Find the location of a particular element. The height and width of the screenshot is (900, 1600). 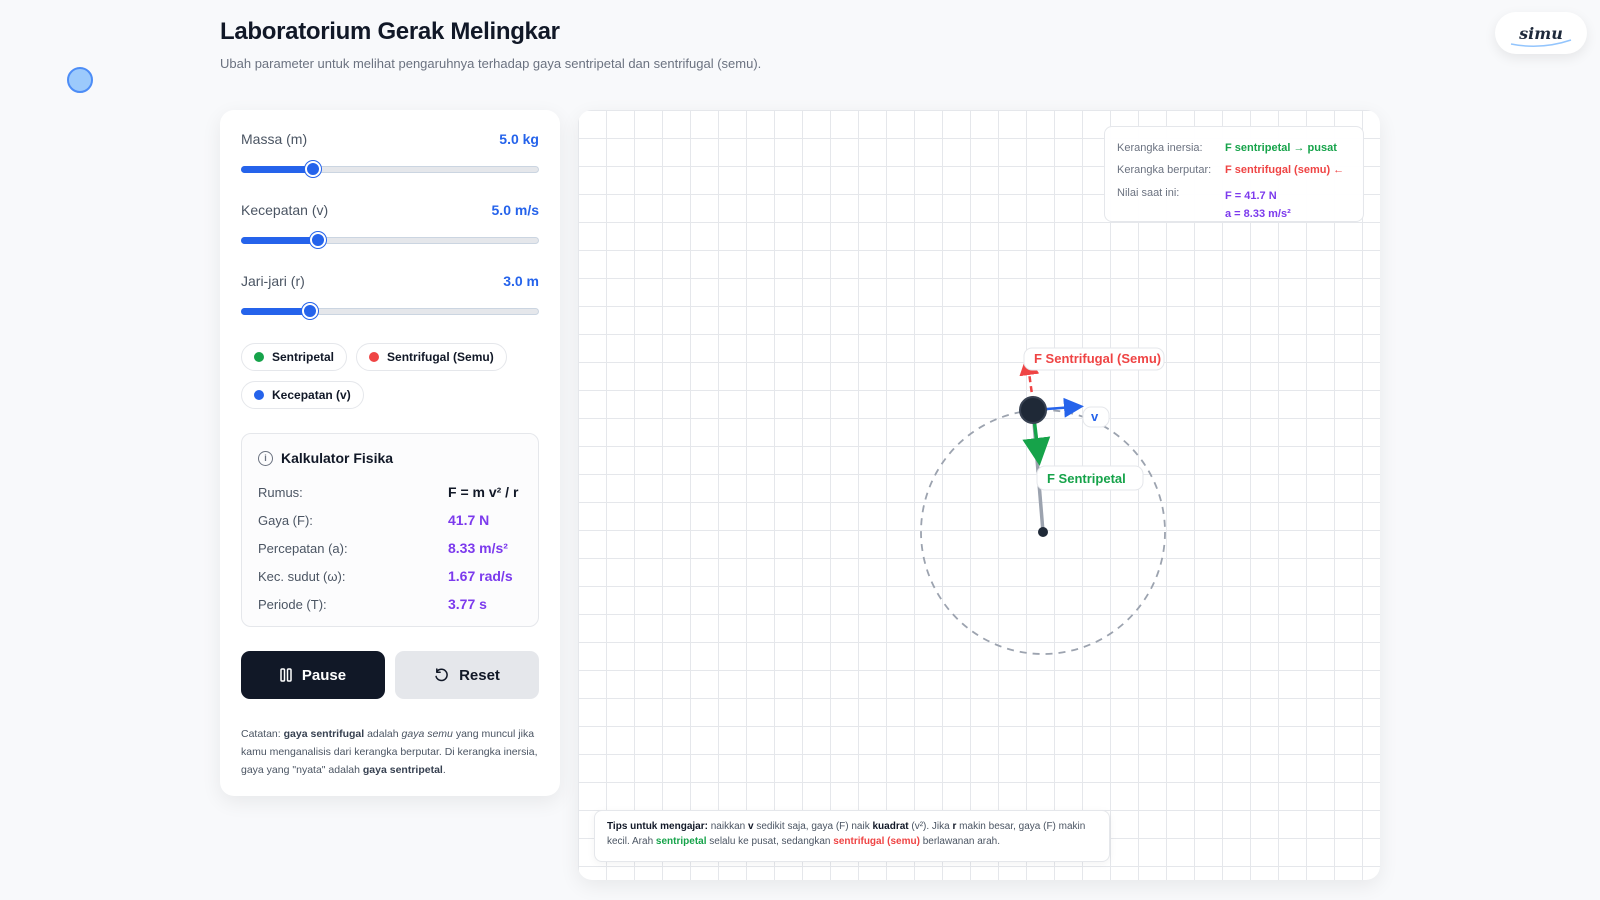

info-row-current: Nilai saat ini: F = 41.7 N a = 8.33 m/s² is located at coordinates (1234, 200).